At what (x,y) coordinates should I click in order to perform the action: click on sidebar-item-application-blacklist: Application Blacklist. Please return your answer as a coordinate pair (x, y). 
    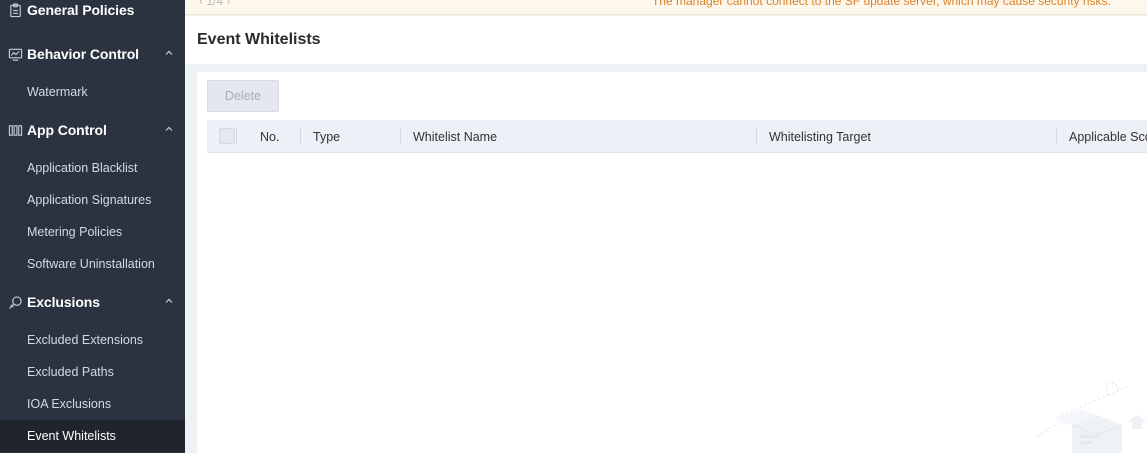
    Looking at the image, I should click on (92, 168).